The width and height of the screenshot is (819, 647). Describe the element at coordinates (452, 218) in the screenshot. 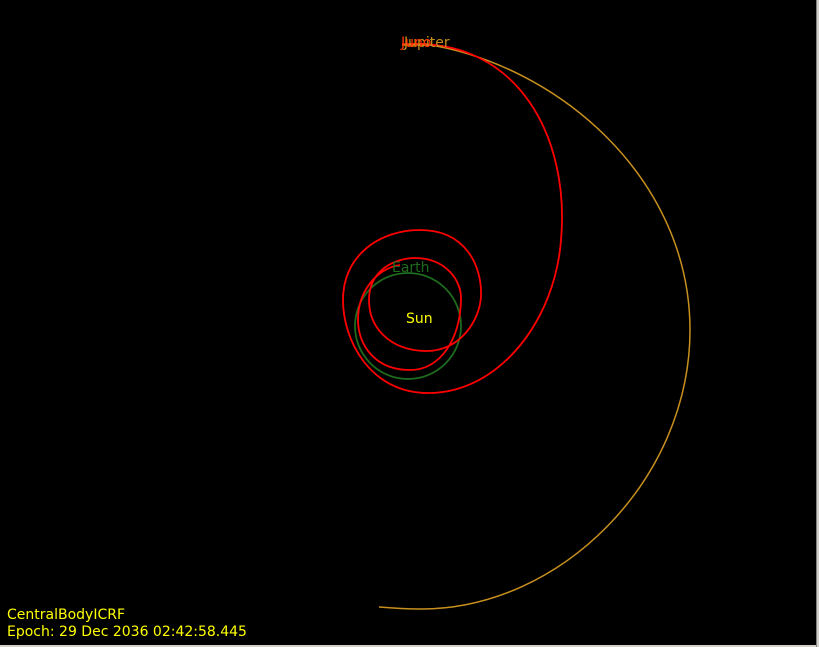

I see `spacecraft-trajectory` at that location.